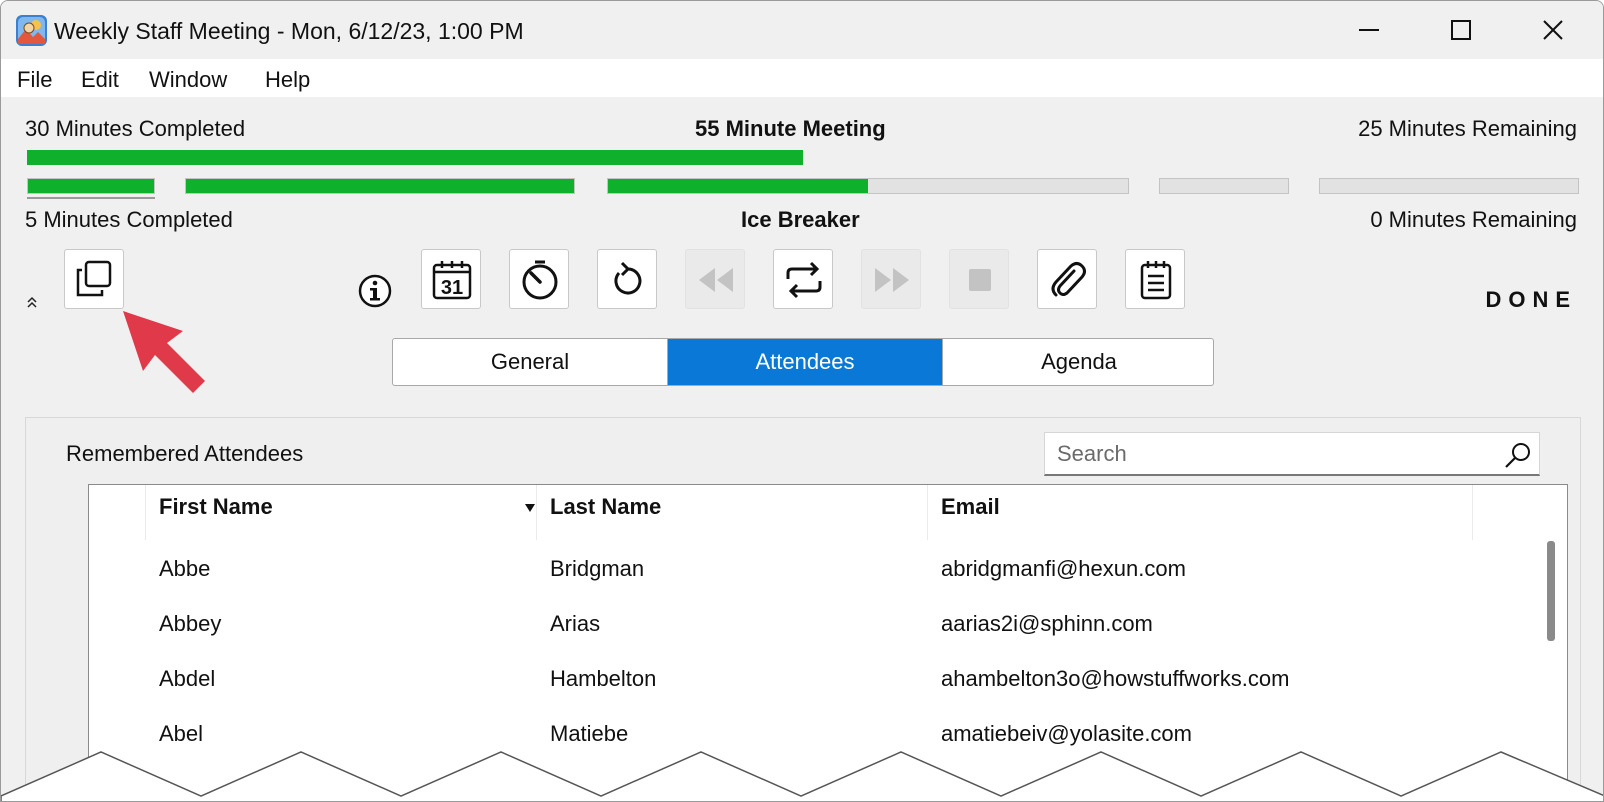 This screenshot has height=802, width=1604. Describe the element at coordinates (802, 776) in the screenshot. I see `torn-edge-decoration` at that location.